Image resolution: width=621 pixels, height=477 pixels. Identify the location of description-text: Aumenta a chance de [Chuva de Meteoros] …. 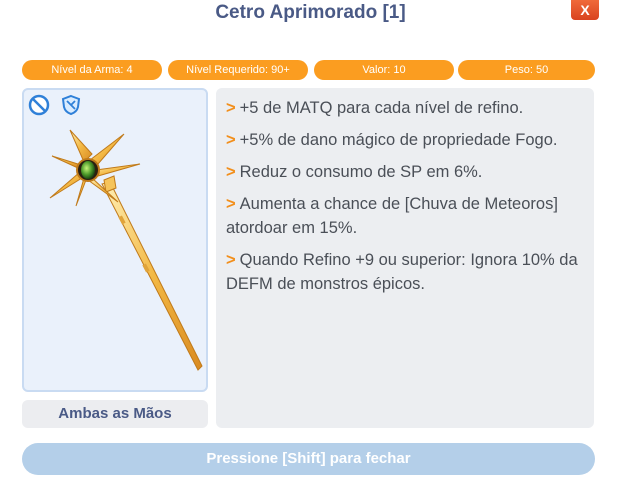
(392, 216).